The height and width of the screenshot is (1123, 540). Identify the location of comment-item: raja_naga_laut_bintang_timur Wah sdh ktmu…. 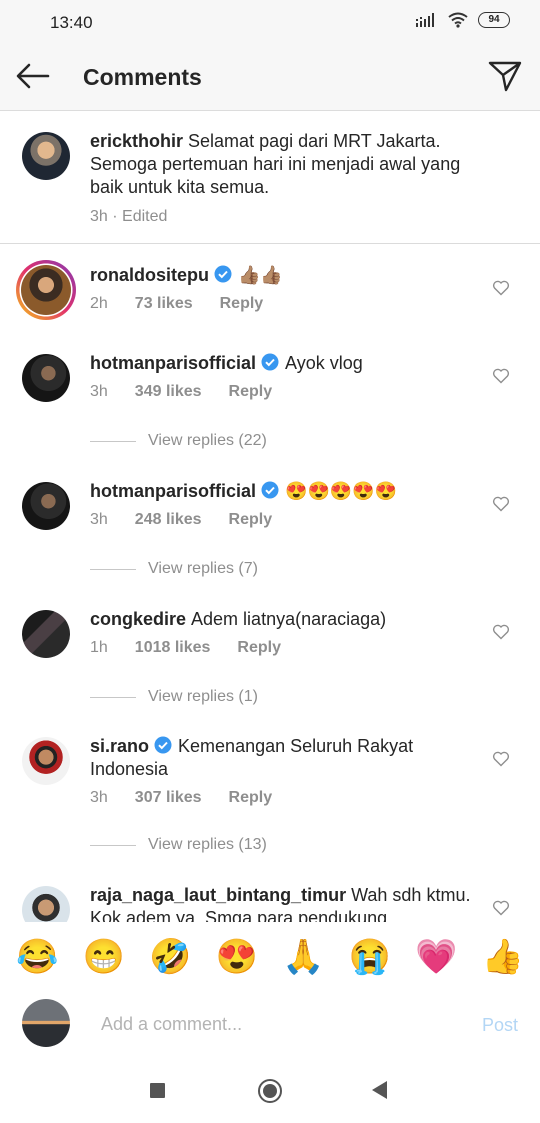
(270, 893).